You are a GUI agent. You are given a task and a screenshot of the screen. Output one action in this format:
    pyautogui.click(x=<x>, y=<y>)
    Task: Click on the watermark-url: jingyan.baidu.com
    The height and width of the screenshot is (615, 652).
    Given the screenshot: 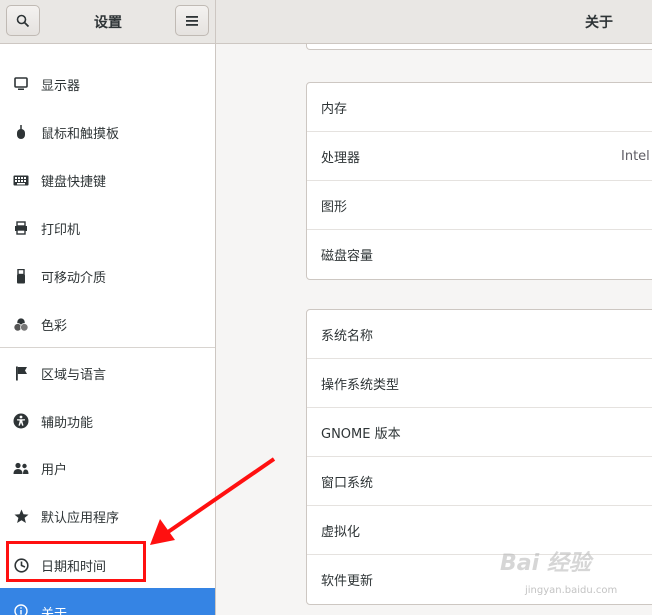 What is the action you would take?
    pyautogui.click(x=571, y=590)
    